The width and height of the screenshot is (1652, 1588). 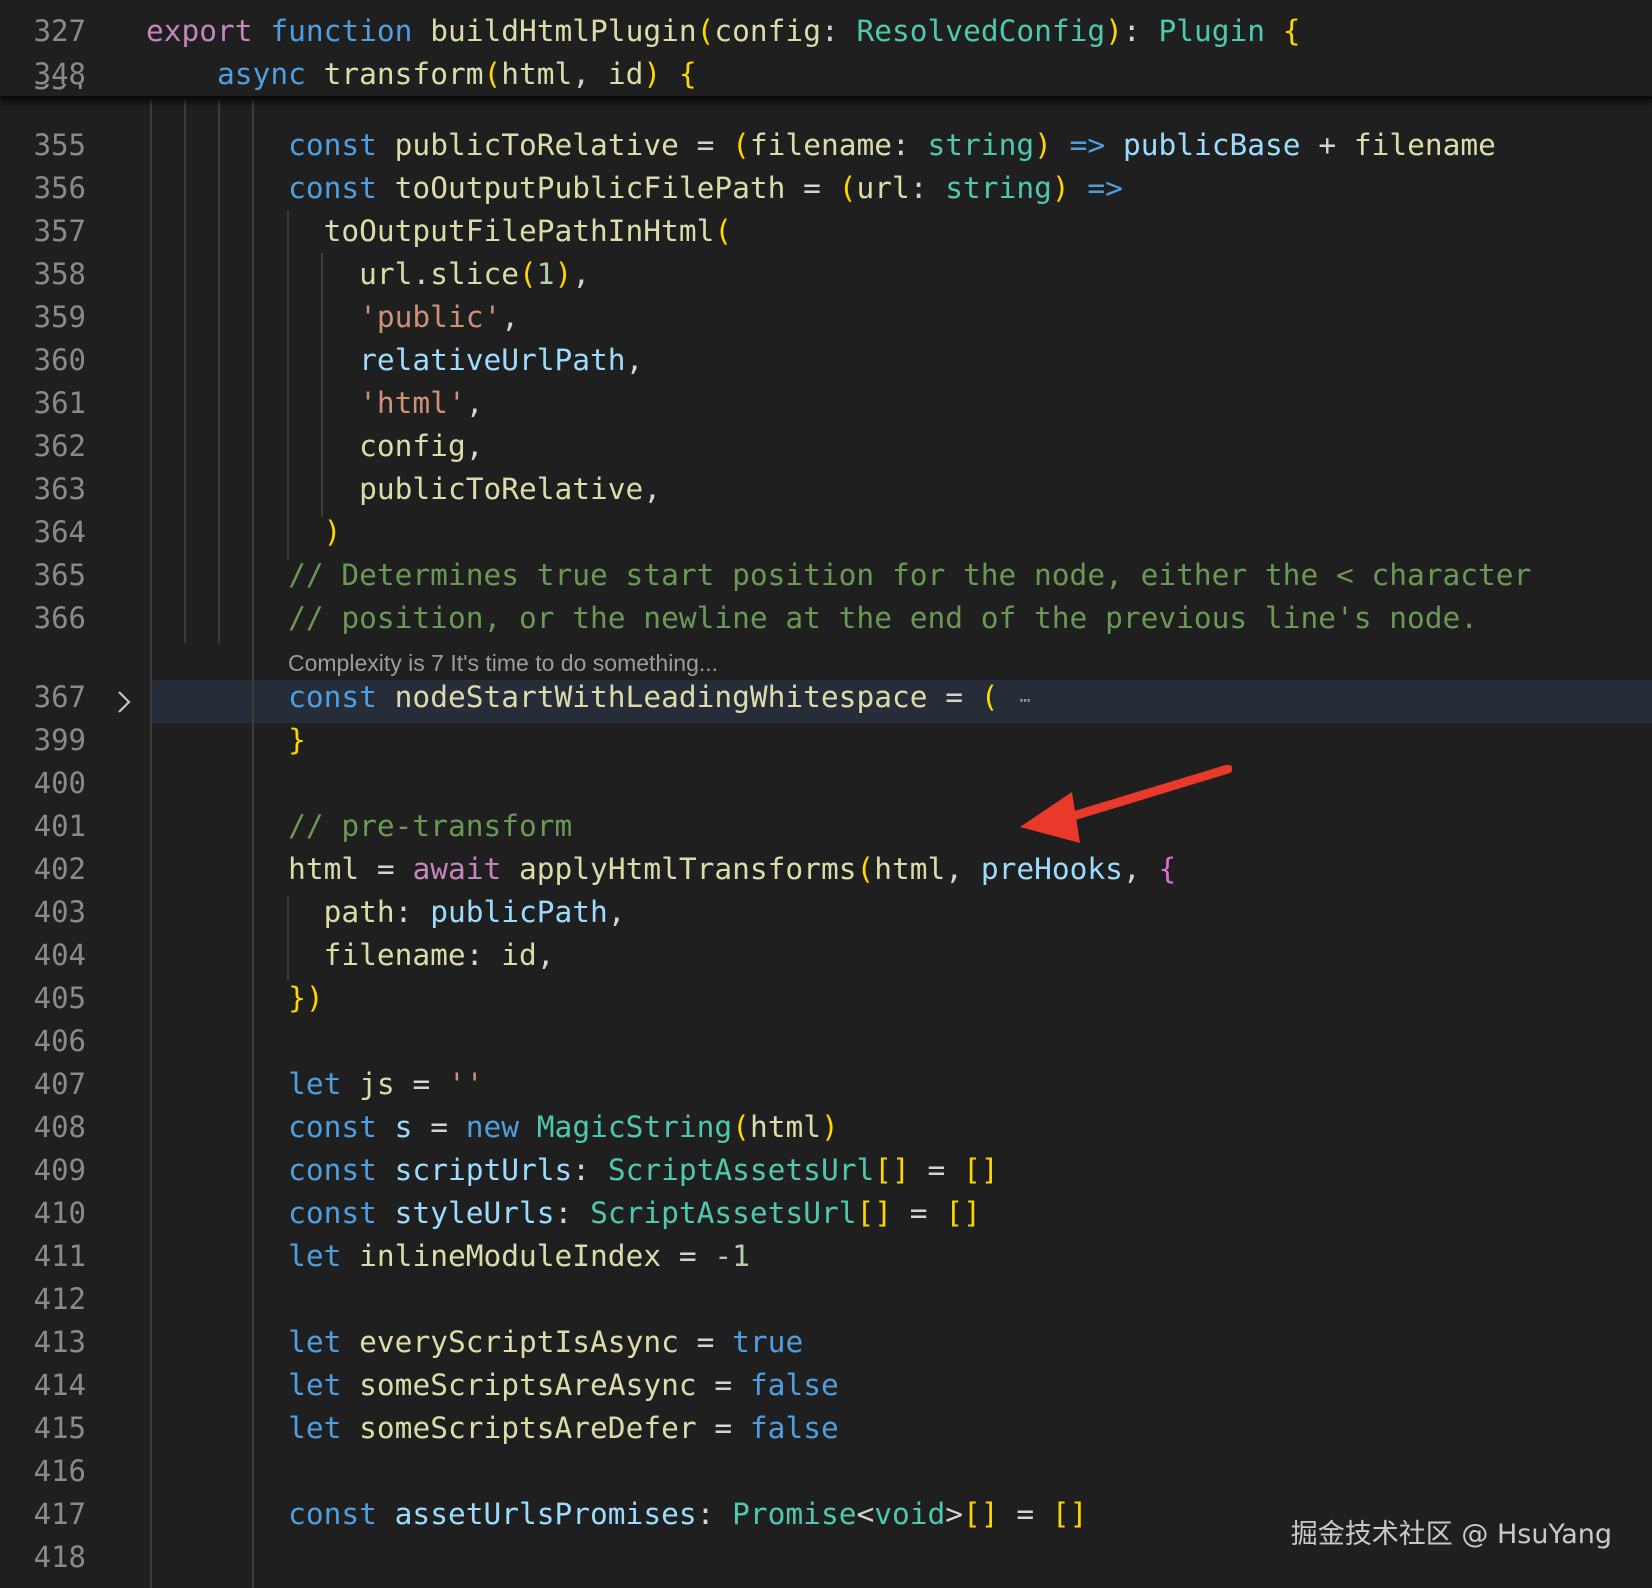 What do you see at coordinates (235, 998) in the screenshot?
I see `code-text: })` at bounding box center [235, 998].